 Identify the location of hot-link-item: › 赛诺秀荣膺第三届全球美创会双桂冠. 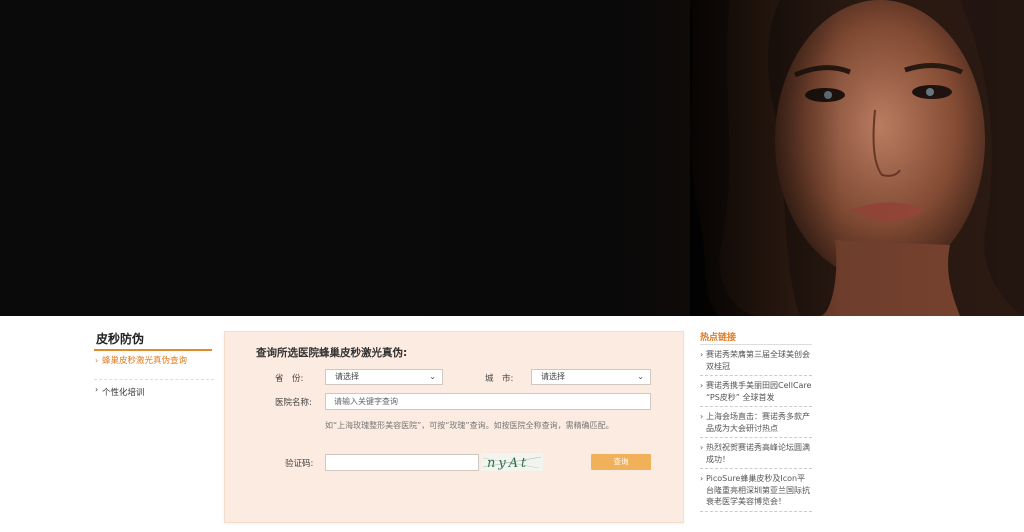
(756, 362).